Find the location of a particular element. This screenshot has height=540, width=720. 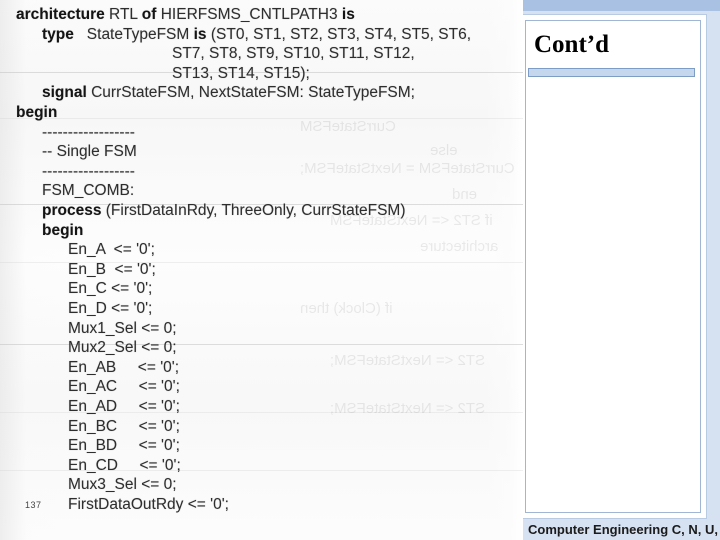

code-line: FSM_COMB: is located at coordinates (88, 191).